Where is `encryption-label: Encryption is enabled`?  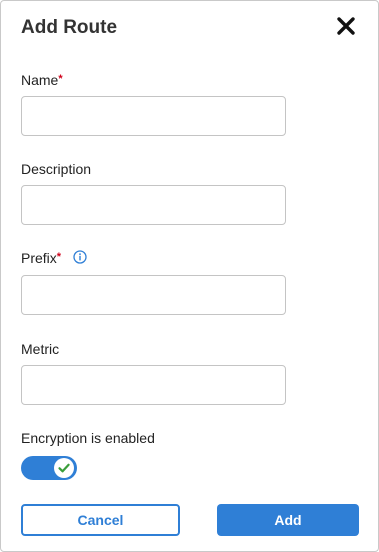
encryption-label: Encryption is enabled is located at coordinates (88, 438).